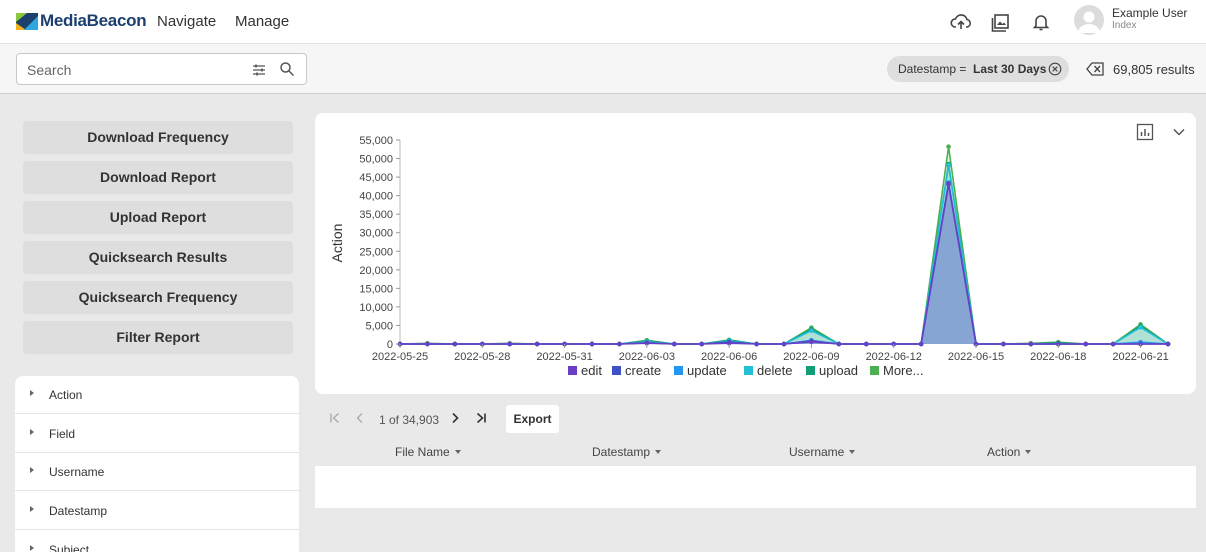 This screenshot has width=1206, height=552. Describe the element at coordinates (157, 434) in the screenshot. I see `facet-field: Field` at that location.